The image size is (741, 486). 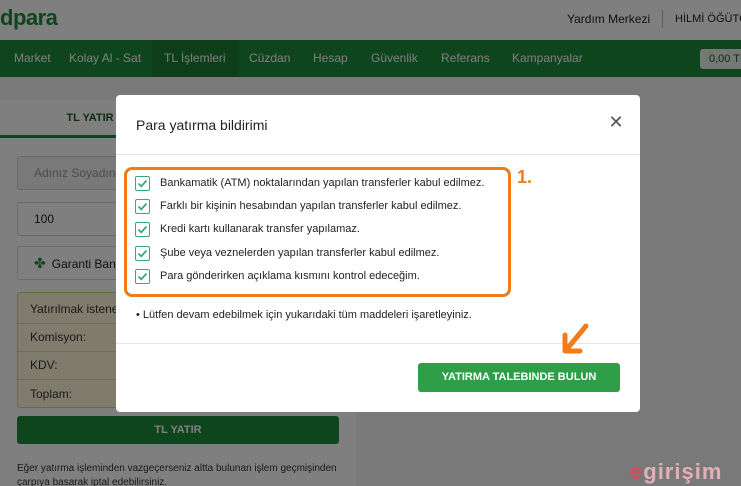 What do you see at coordinates (683, 471) in the screenshot?
I see `watermark-rest: girişim` at bounding box center [683, 471].